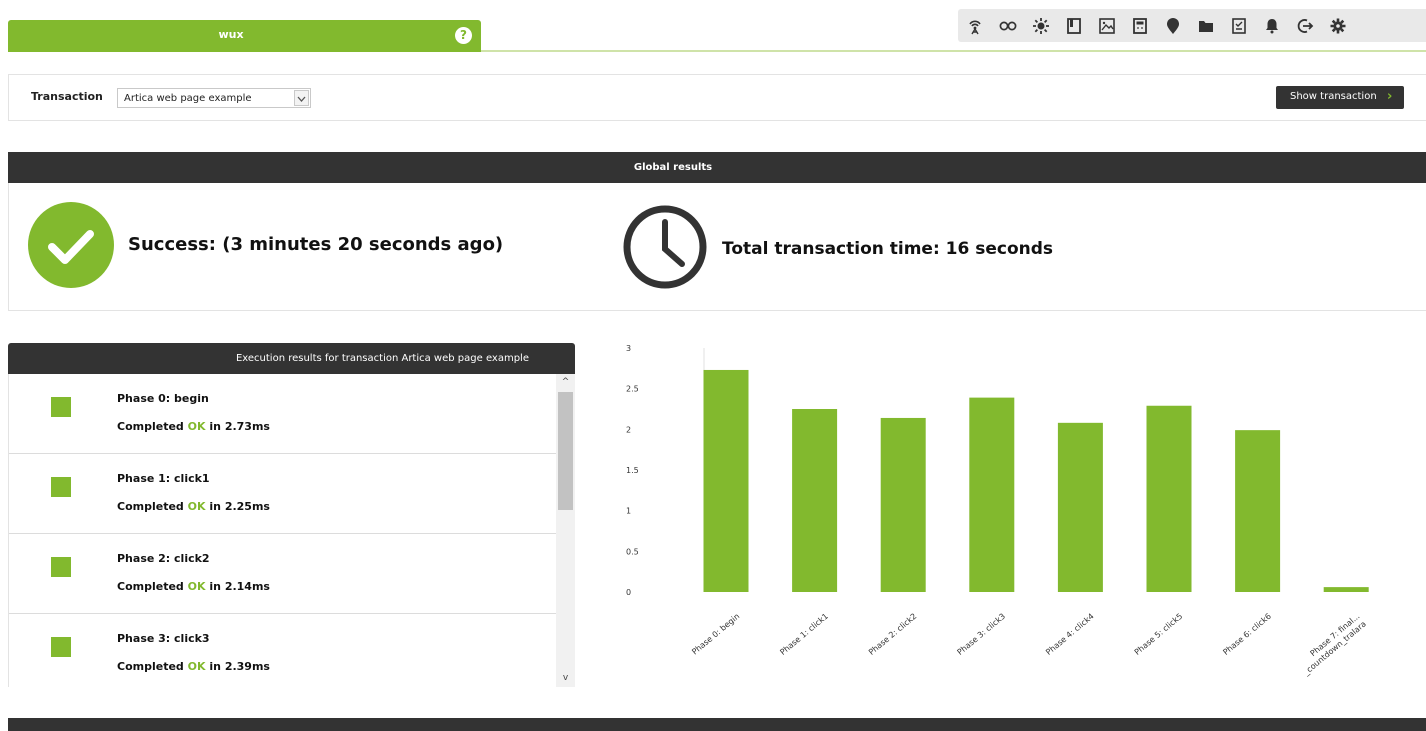 The width and height of the screenshot is (1426, 731). I want to click on phase-status: Completed OK in 2.39ms, so click(193, 666).